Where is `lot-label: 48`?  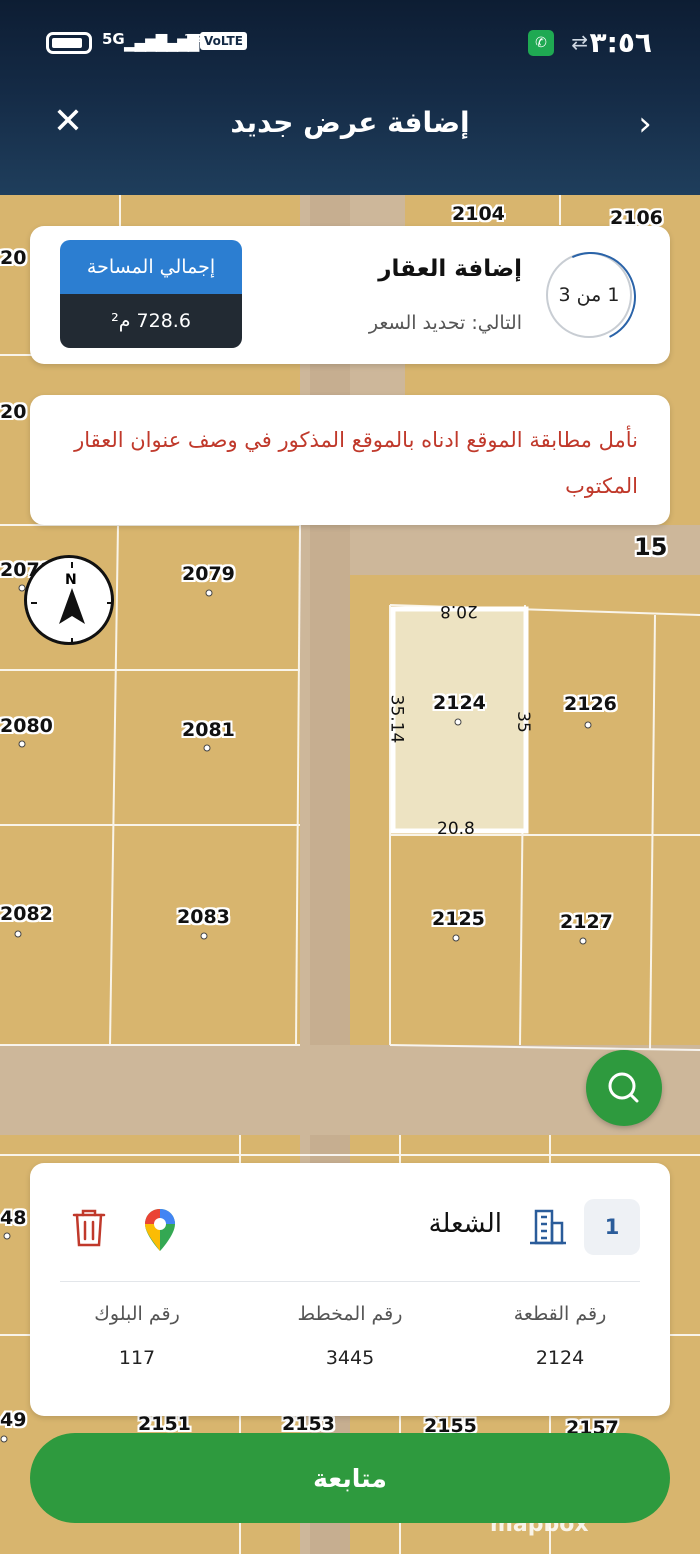
lot-label: 48 is located at coordinates (13, 1218).